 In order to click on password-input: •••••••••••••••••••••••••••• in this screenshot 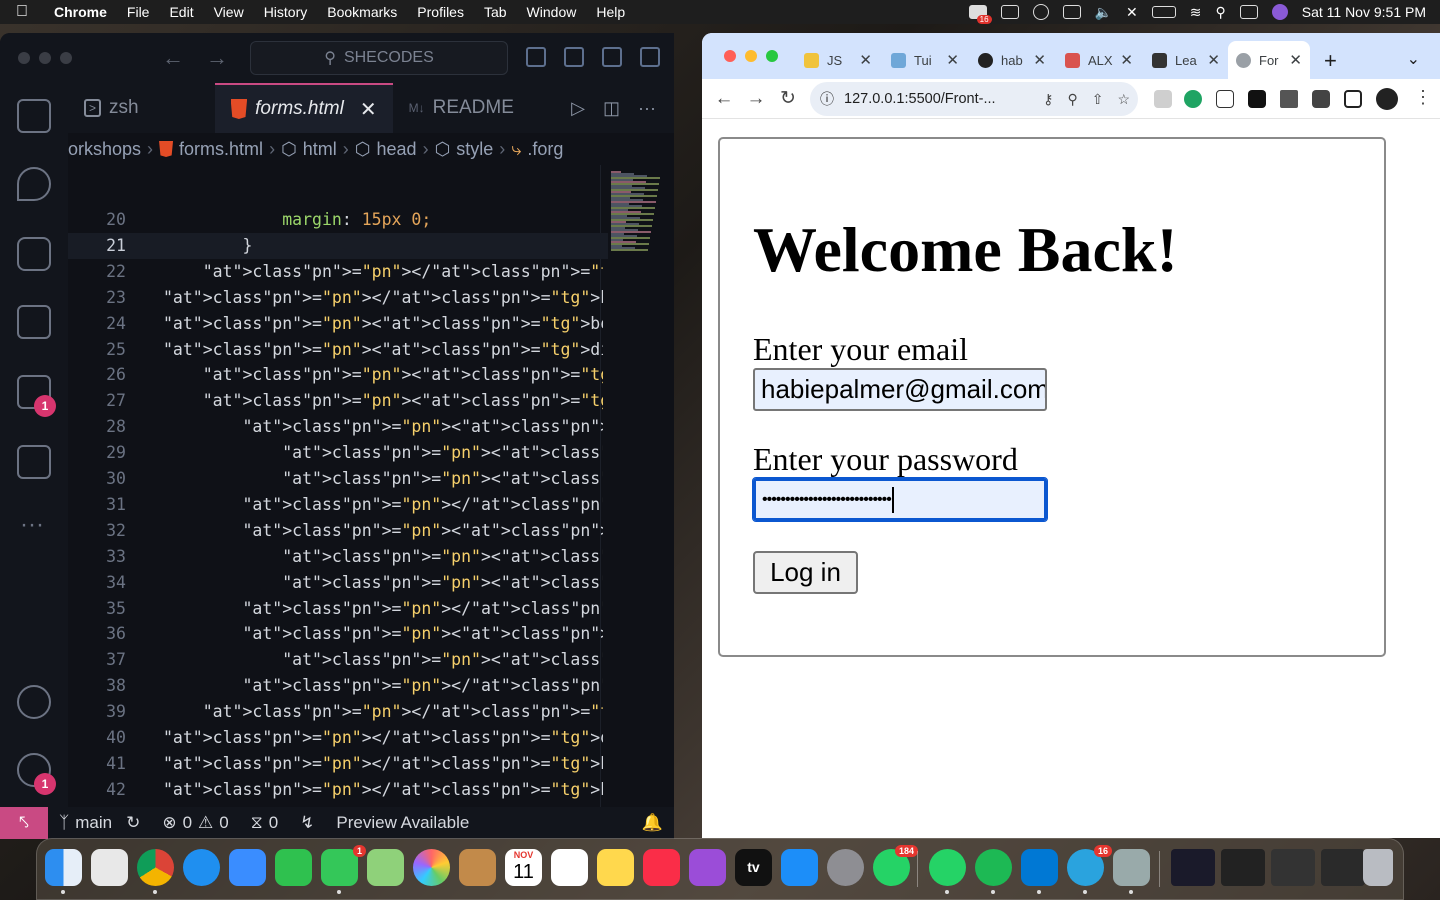, I will do `click(900, 499)`.